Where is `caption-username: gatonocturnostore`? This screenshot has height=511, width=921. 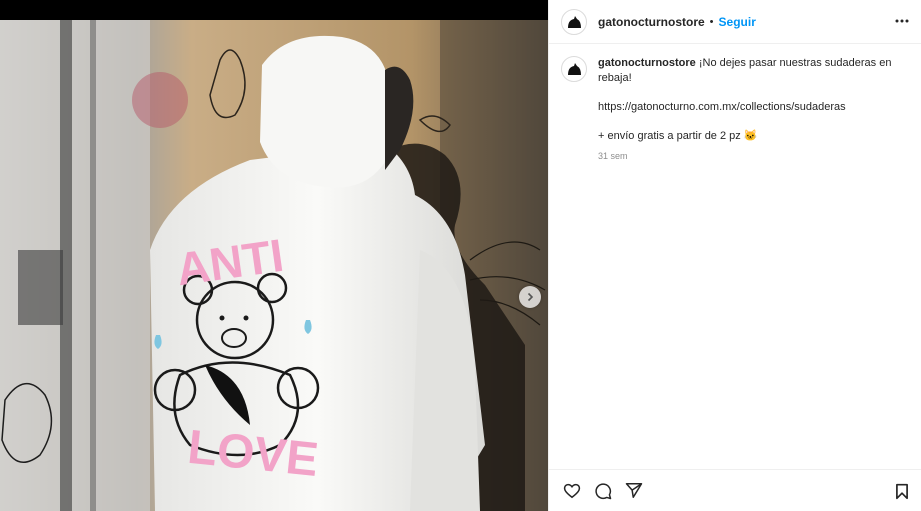 caption-username: gatonocturnostore is located at coordinates (647, 63).